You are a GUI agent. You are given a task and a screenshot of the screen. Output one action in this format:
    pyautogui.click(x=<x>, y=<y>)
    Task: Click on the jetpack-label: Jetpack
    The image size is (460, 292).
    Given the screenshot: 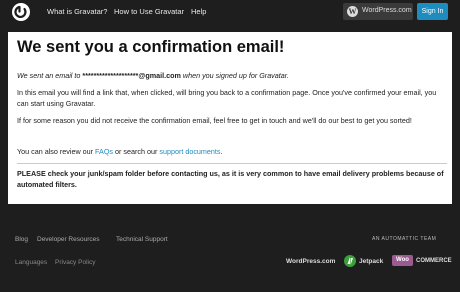 What is the action you would take?
    pyautogui.click(x=371, y=261)
    